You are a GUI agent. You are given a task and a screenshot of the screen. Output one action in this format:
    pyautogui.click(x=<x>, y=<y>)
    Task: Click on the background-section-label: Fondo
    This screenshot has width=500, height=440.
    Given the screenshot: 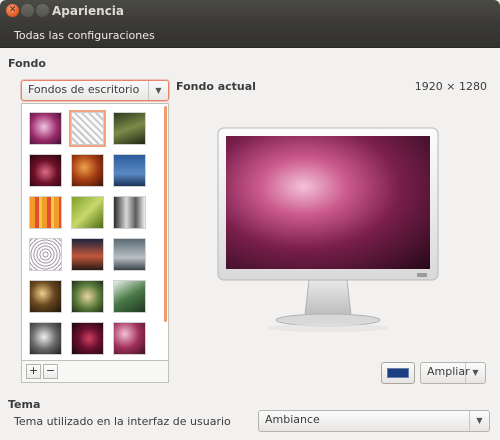 What is the action you would take?
    pyautogui.click(x=27, y=63)
    